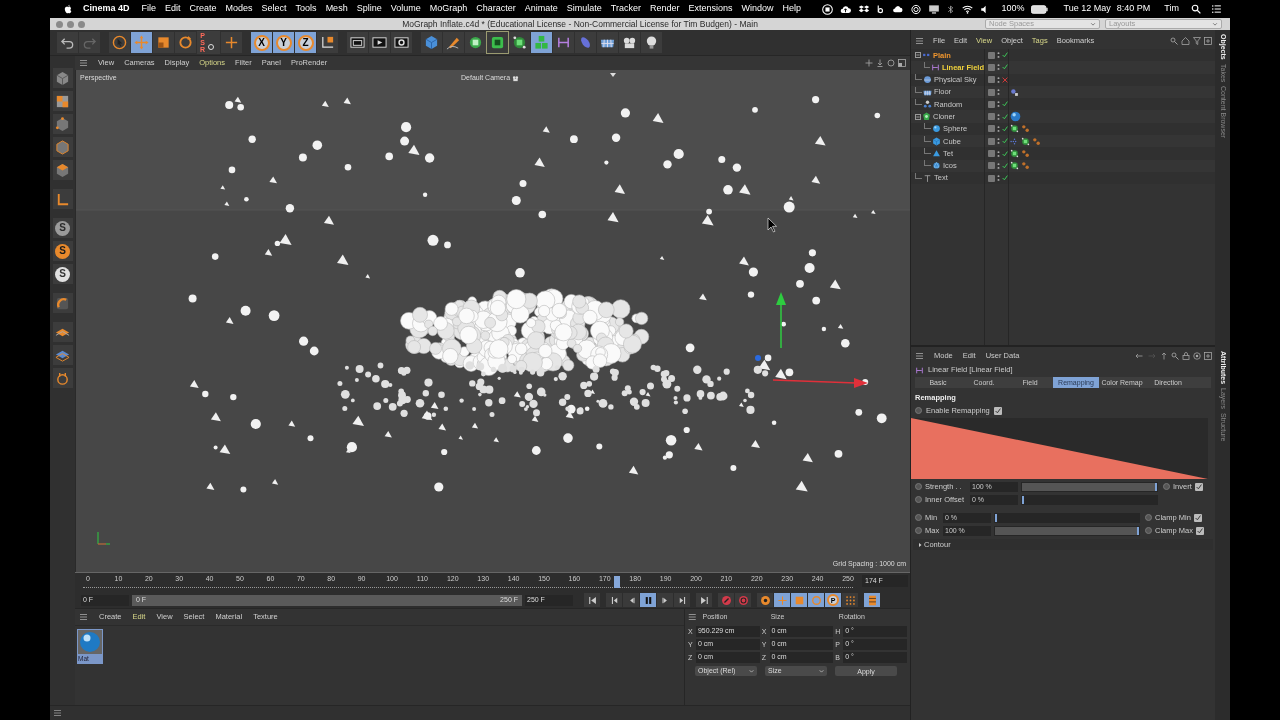  Describe the element at coordinates (369, 9) in the screenshot. I see `menu-item: Spline` at that location.